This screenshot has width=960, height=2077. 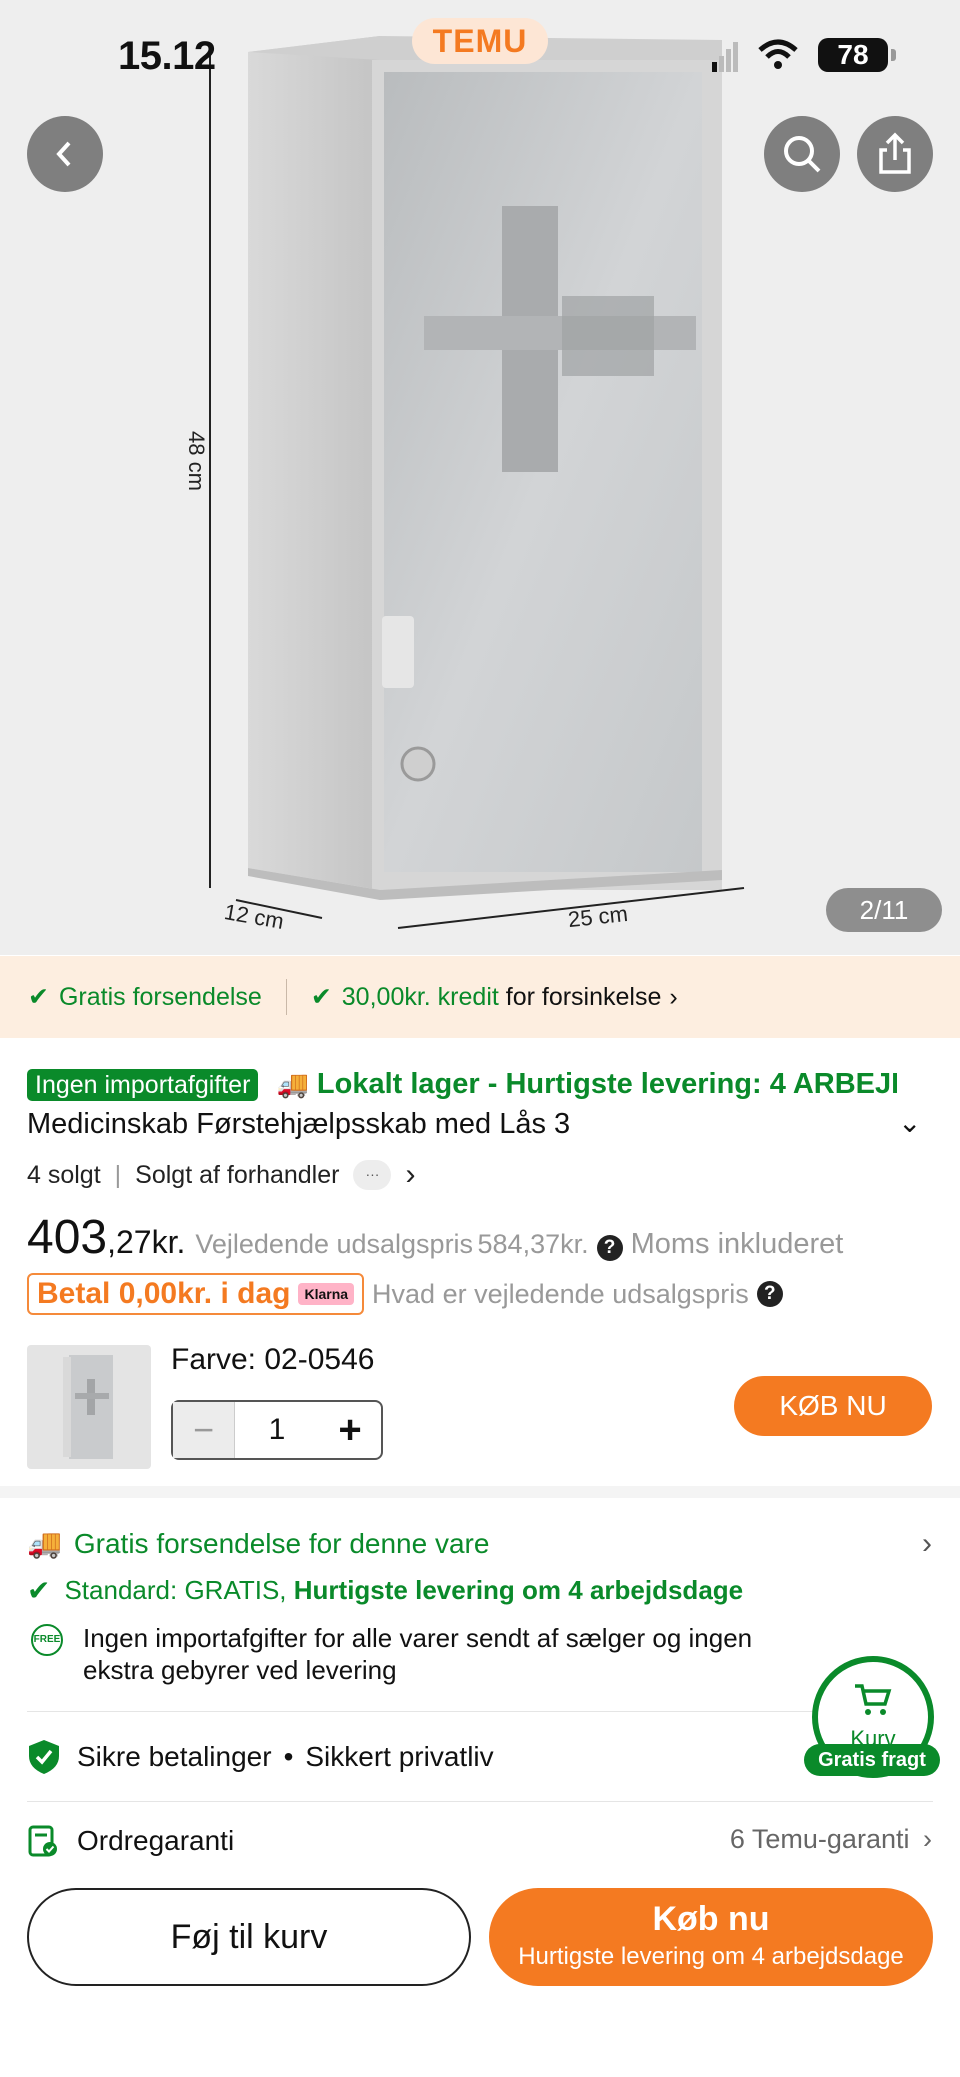 I want to click on rrp-question: Hvad er vejledende udsalgspris, so click(x=560, y=1293).